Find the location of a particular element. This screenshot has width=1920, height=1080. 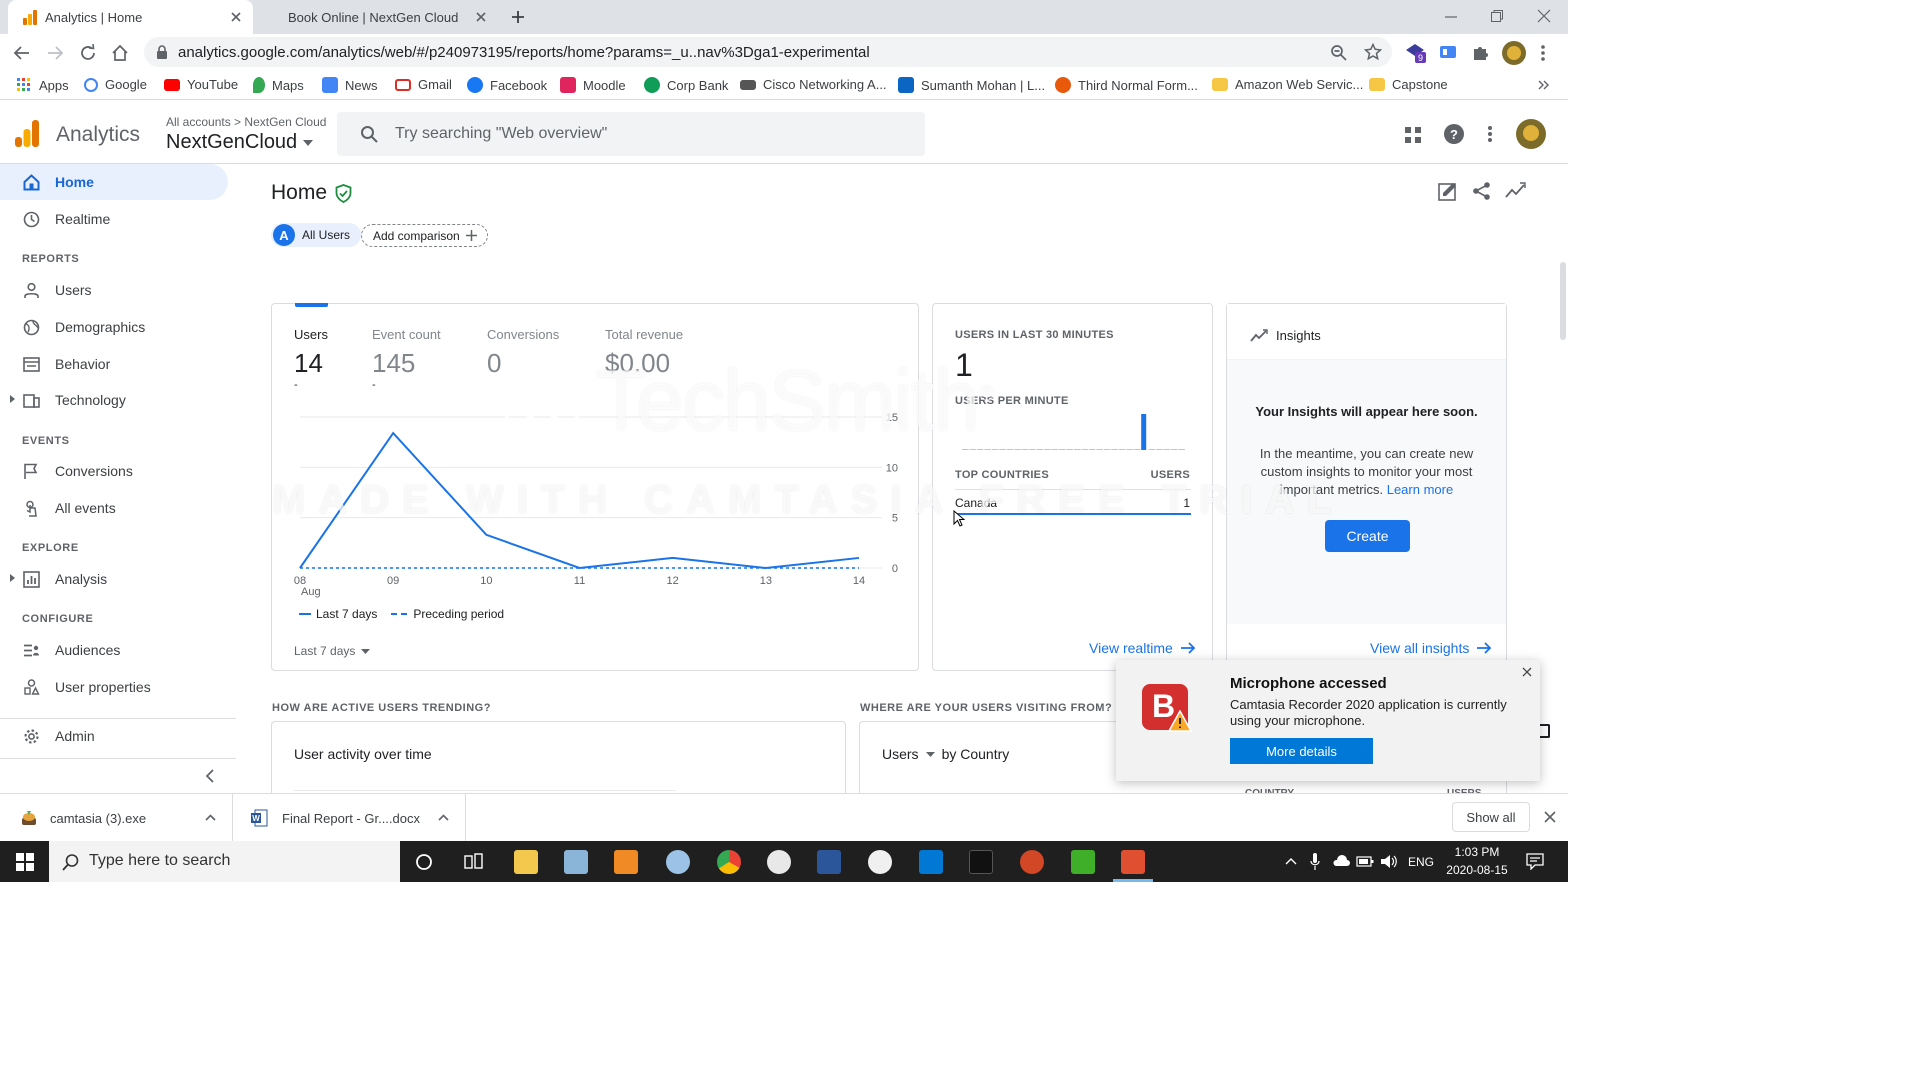

extensions-puzzle-icon is located at coordinates (1480, 52).